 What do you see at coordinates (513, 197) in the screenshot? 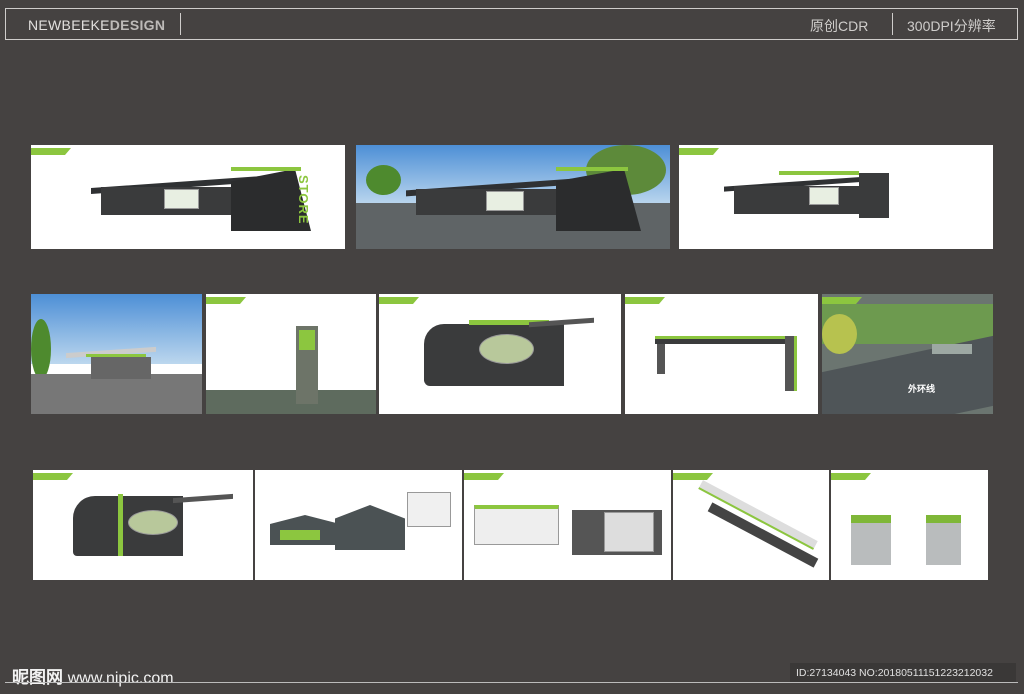
I see `panel-store-shelter-street` at bounding box center [513, 197].